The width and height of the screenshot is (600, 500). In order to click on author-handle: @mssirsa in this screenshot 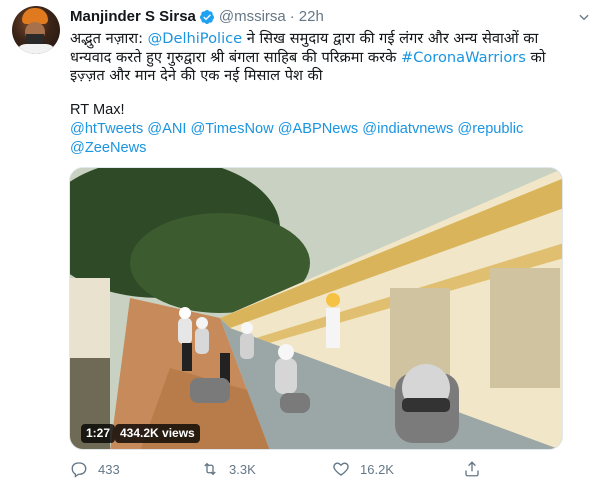, I will do `click(252, 16)`.